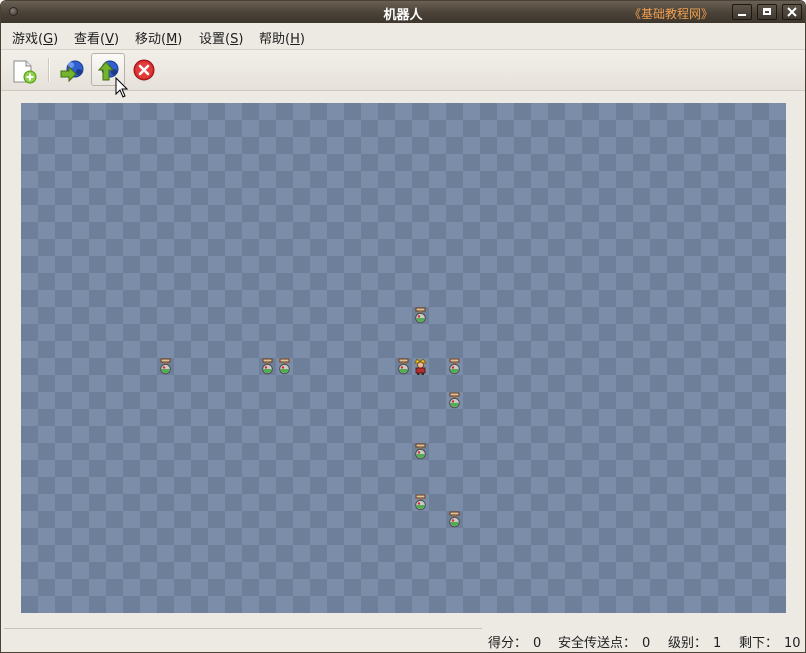 The image size is (806, 653). Describe the element at coordinates (28, 39) in the screenshot. I see `menu-game-label: 游戏(` at that location.